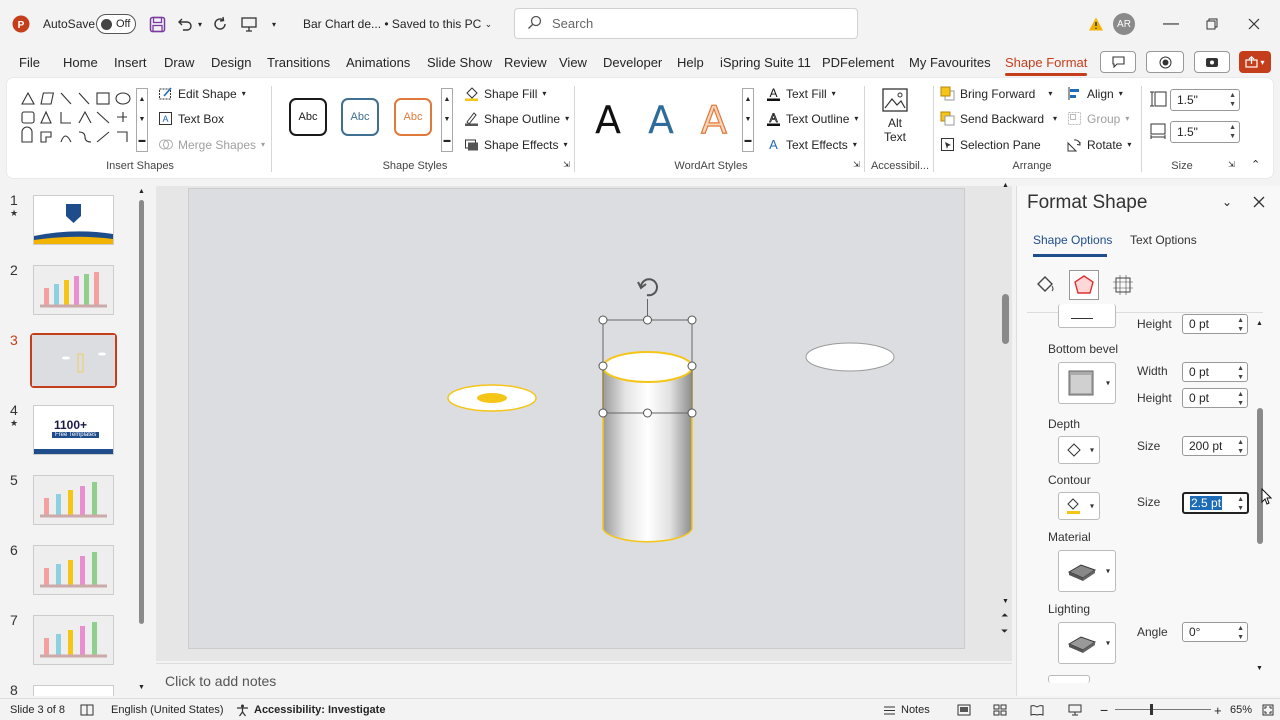  What do you see at coordinates (996, 93) in the screenshot?
I see `bring-forward-button: Bring Forward ▾` at bounding box center [996, 93].